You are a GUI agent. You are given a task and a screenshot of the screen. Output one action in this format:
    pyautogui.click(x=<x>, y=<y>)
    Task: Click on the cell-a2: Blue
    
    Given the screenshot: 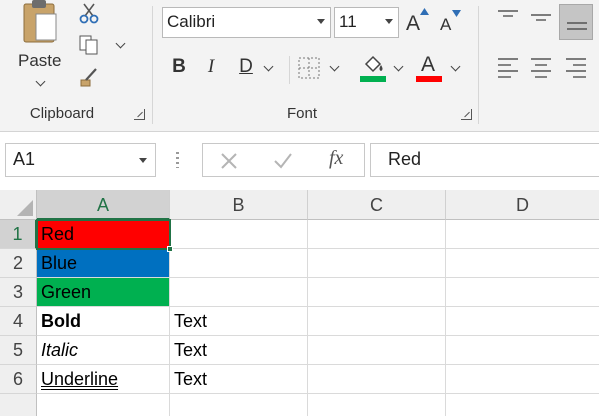 What is the action you would take?
    pyautogui.click(x=103, y=263)
    